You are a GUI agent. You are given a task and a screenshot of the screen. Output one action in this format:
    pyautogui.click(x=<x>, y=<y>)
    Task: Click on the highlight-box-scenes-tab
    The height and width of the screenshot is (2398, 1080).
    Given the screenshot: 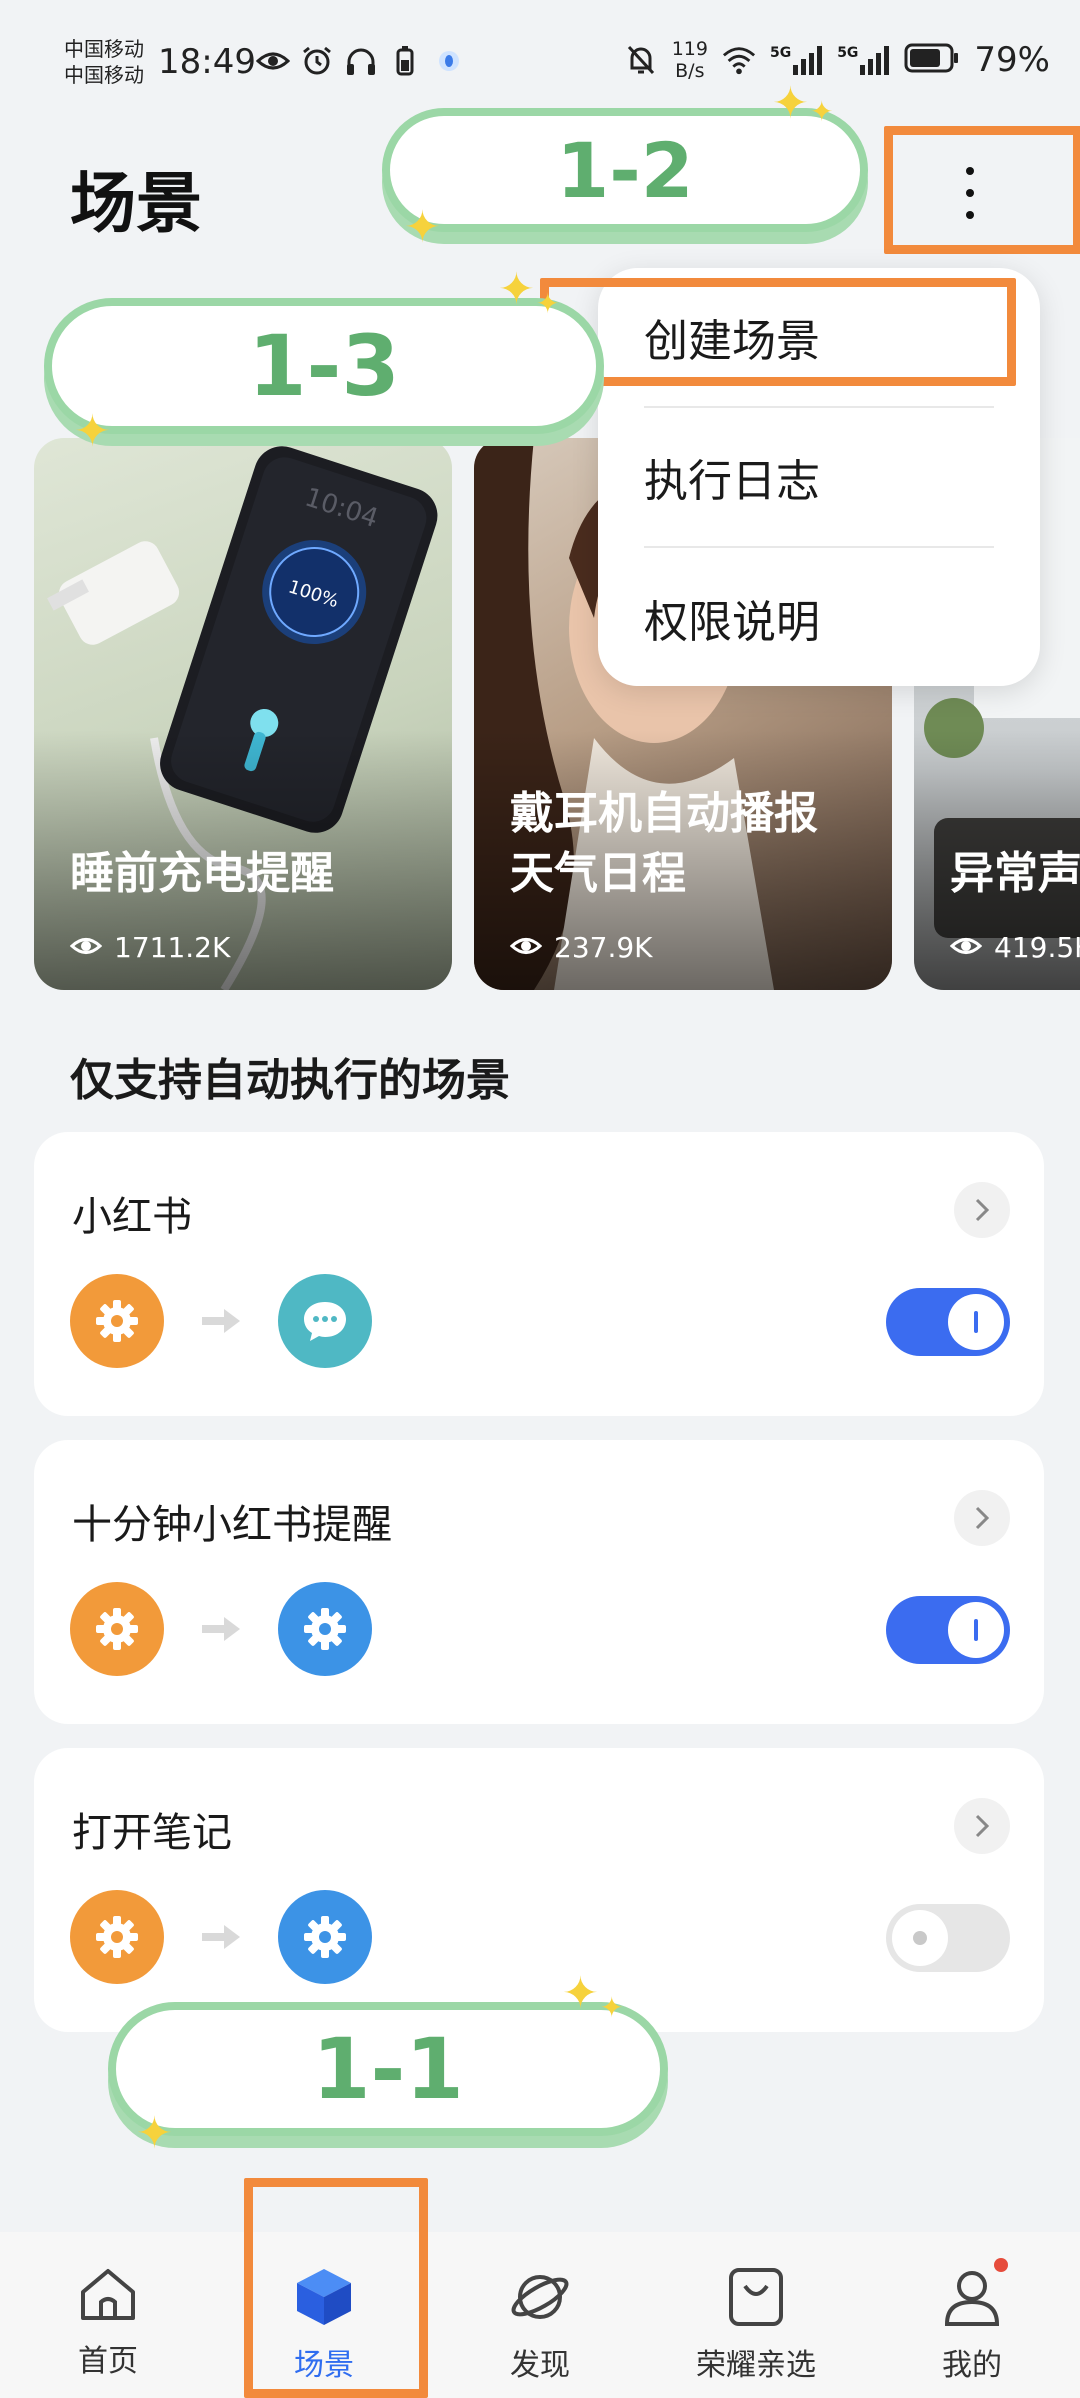 What is the action you would take?
    pyautogui.click(x=336, y=2288)
    